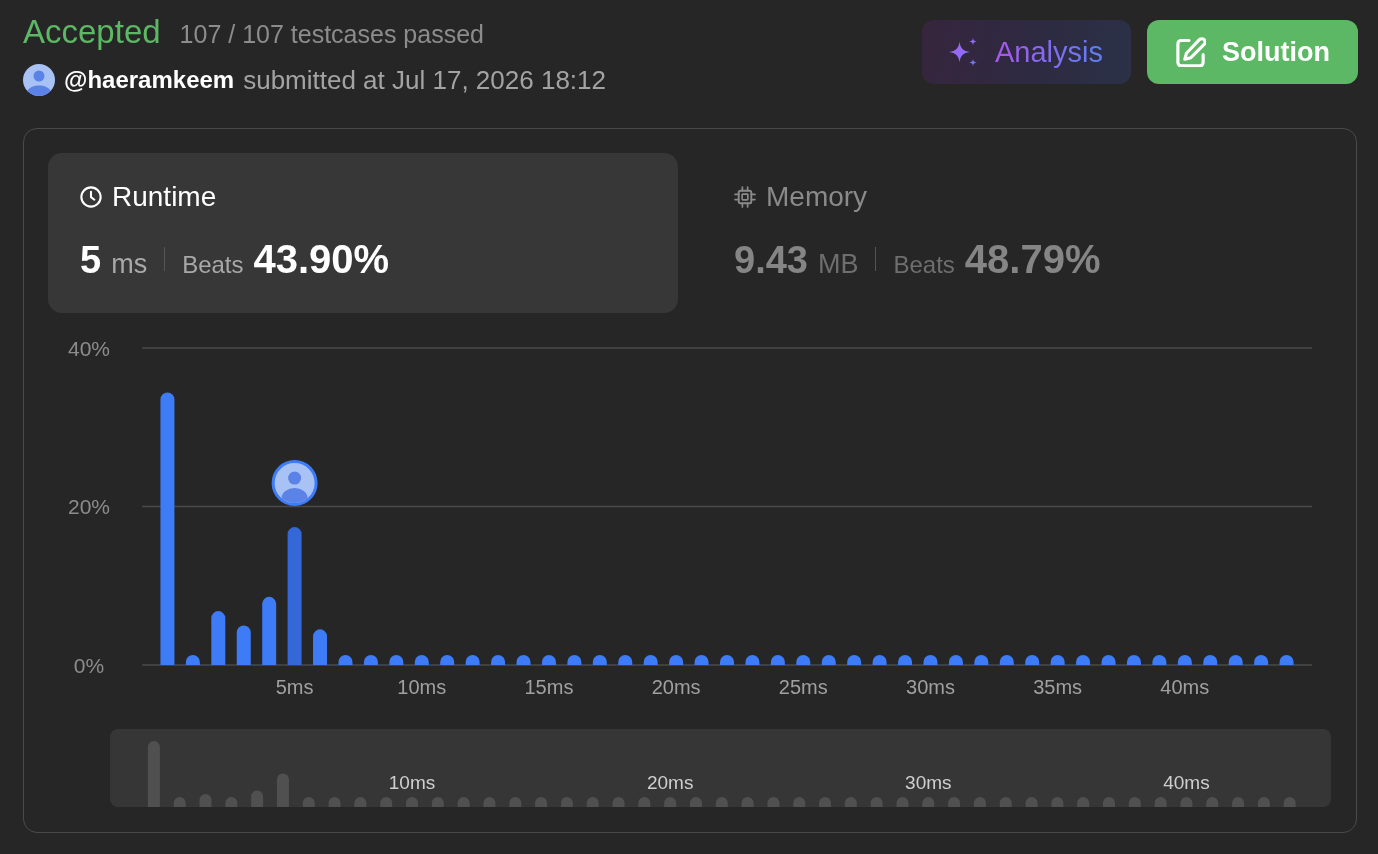 The image size is (1378, 854). Describe the element at coordinates (817, 197) in the screenshot. I see `metric-title: Memory` at that location.